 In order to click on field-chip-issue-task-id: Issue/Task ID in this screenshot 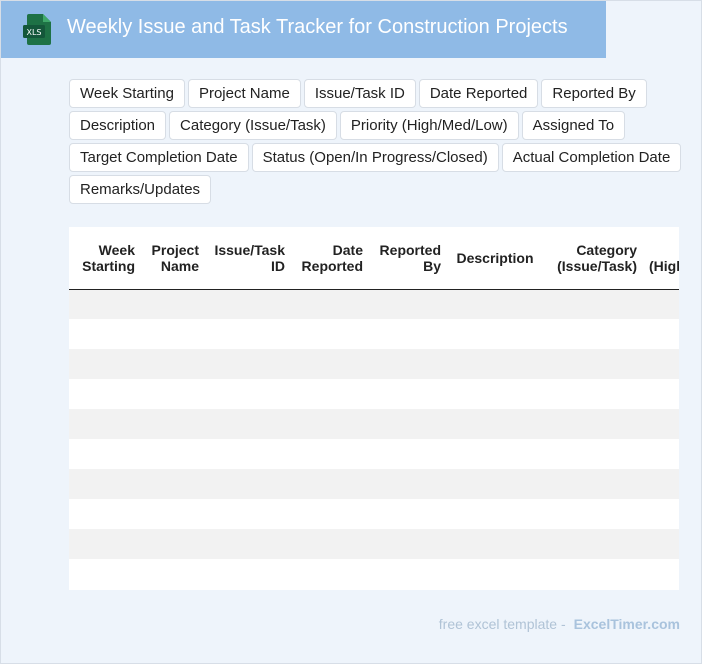, I will do `click(359, 93)`.